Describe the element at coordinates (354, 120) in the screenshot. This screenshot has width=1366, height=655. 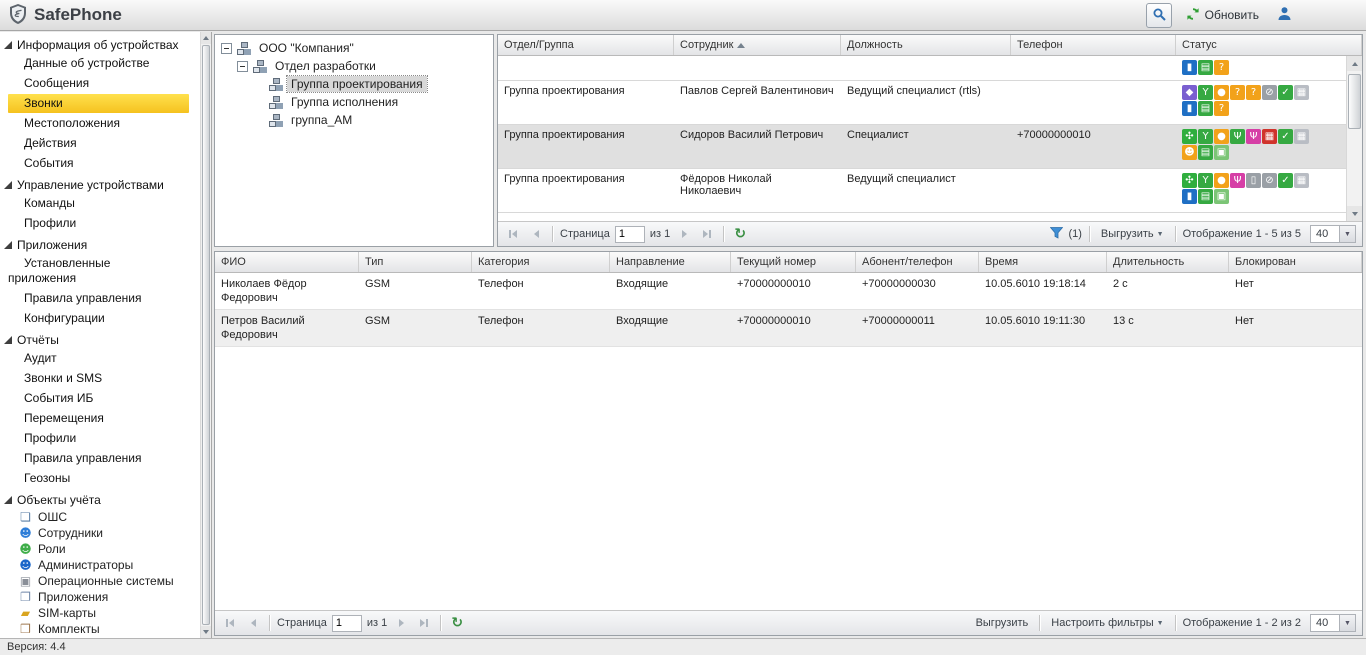
I see `tree-node-gruppa-am: группа_АМ` at that location.